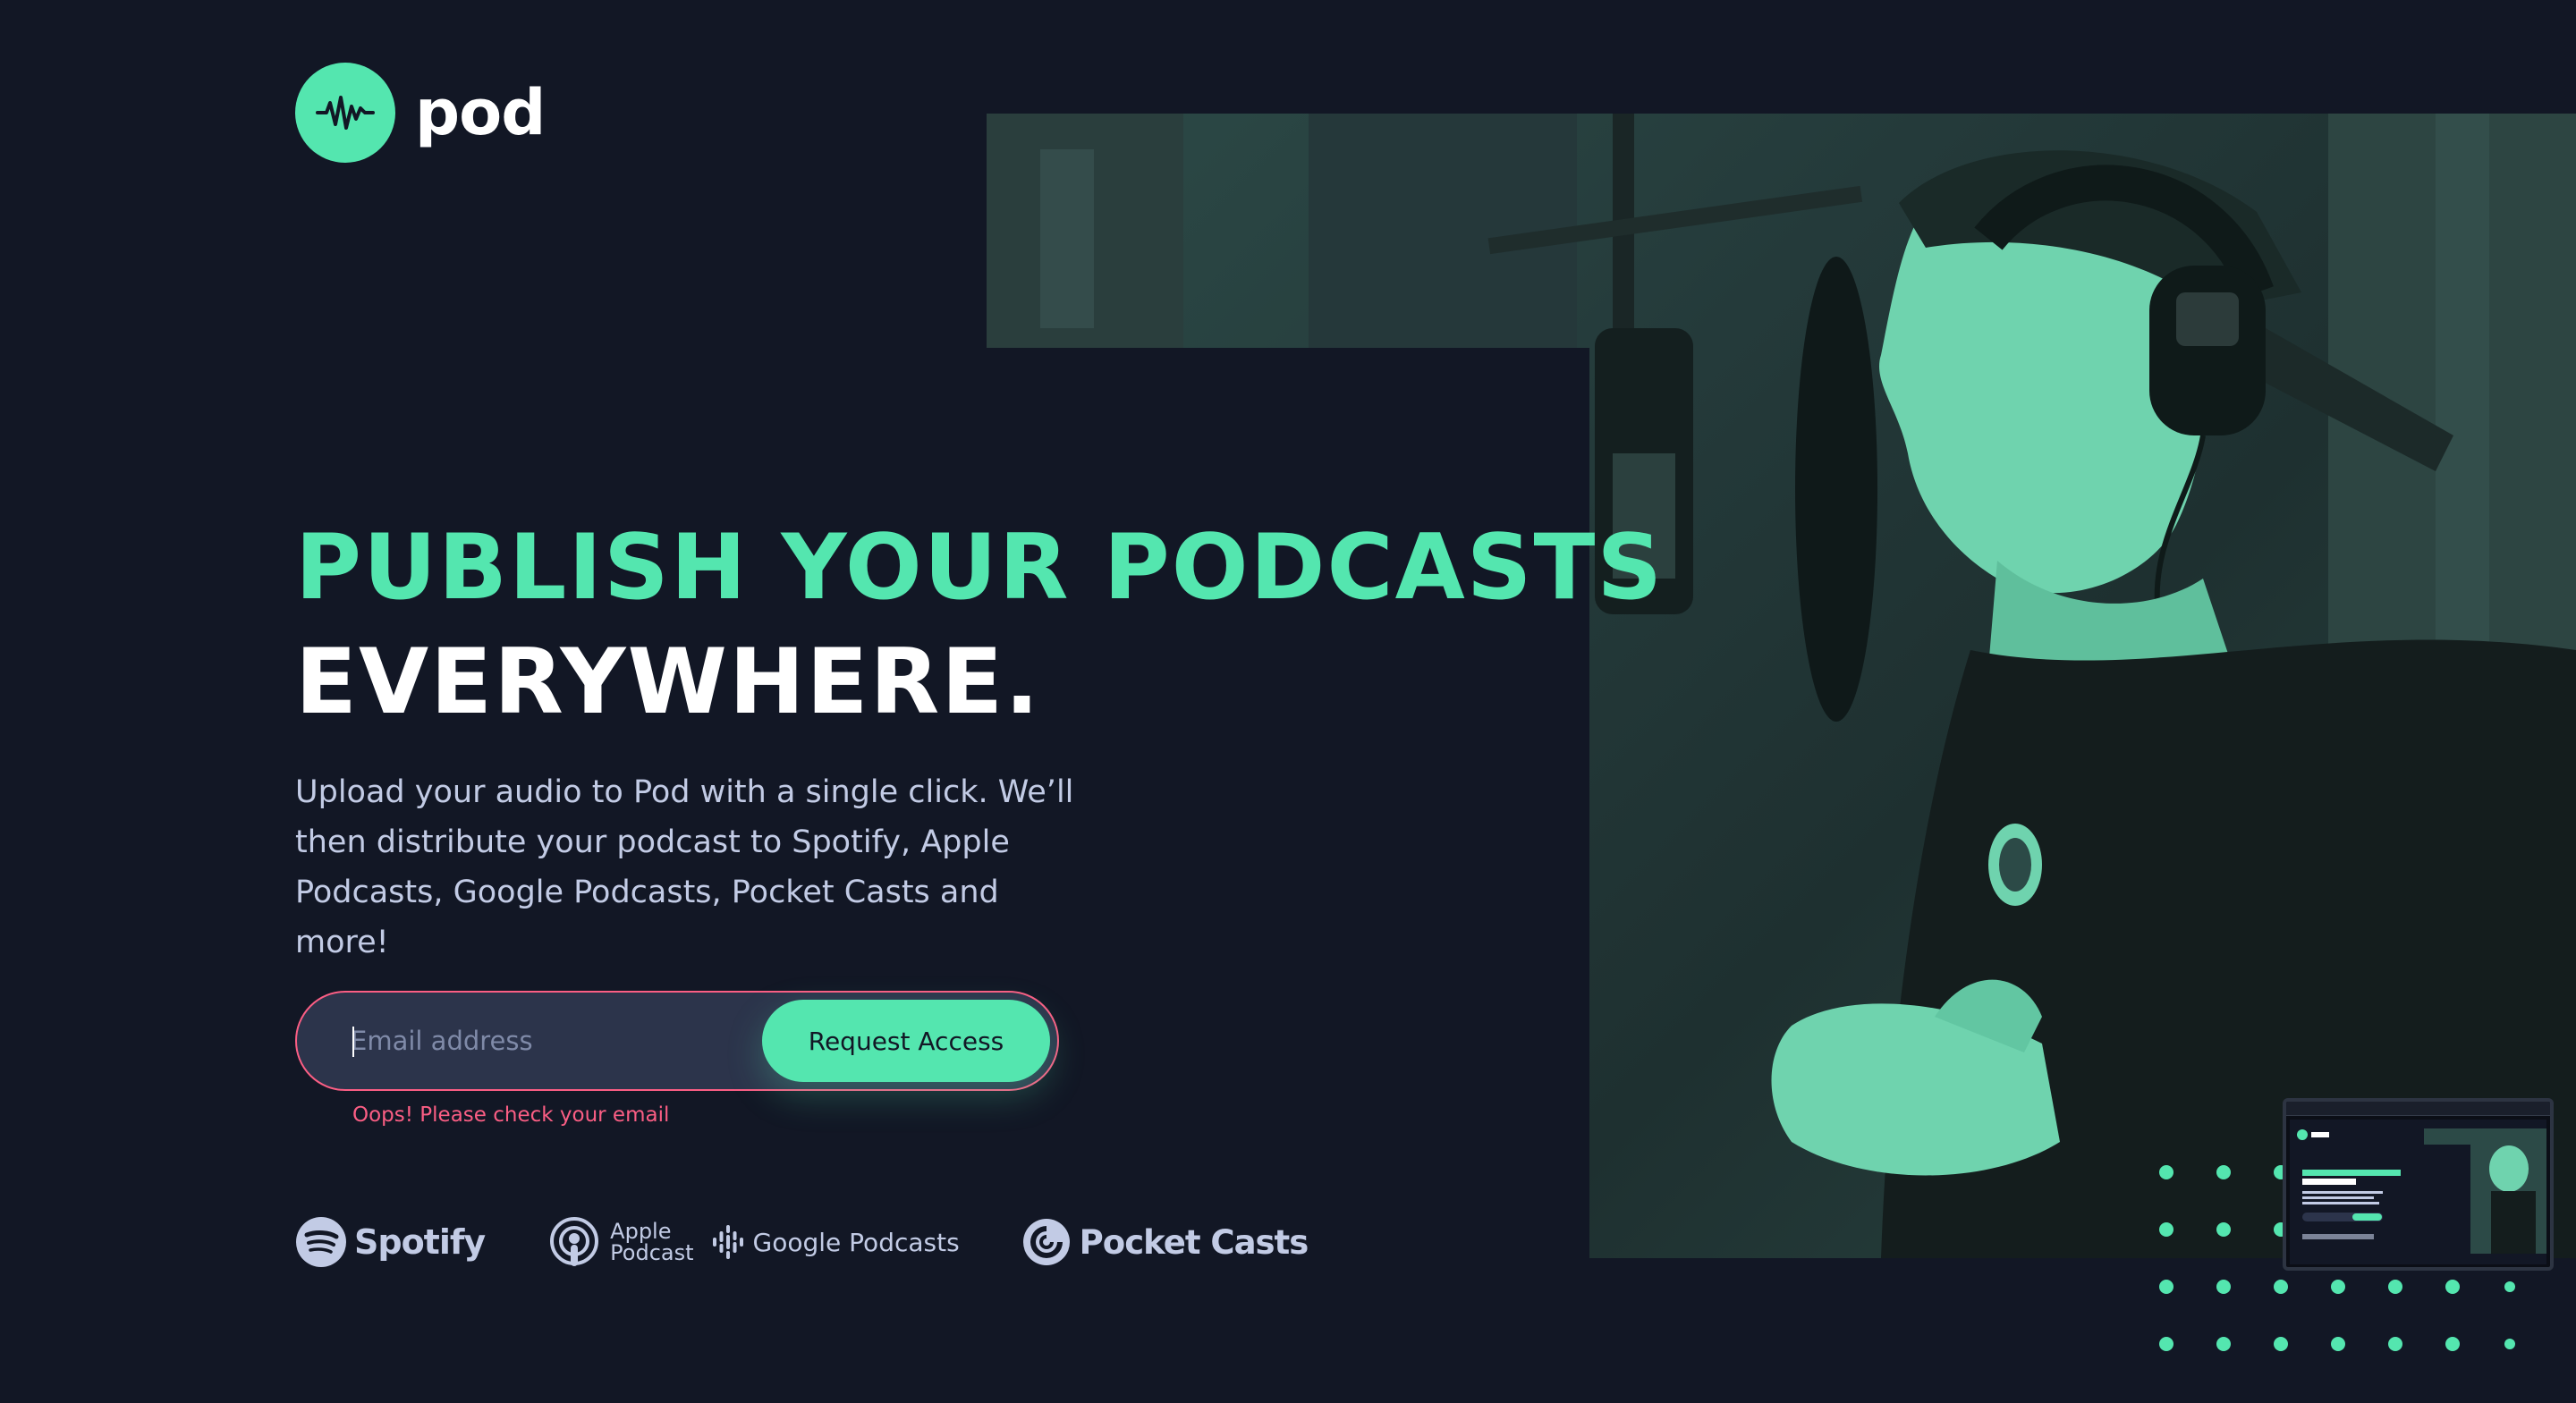  Describe the element at coordinates (727, 1242) in the screenshot. I see `google-podcasts-icon` at that location.